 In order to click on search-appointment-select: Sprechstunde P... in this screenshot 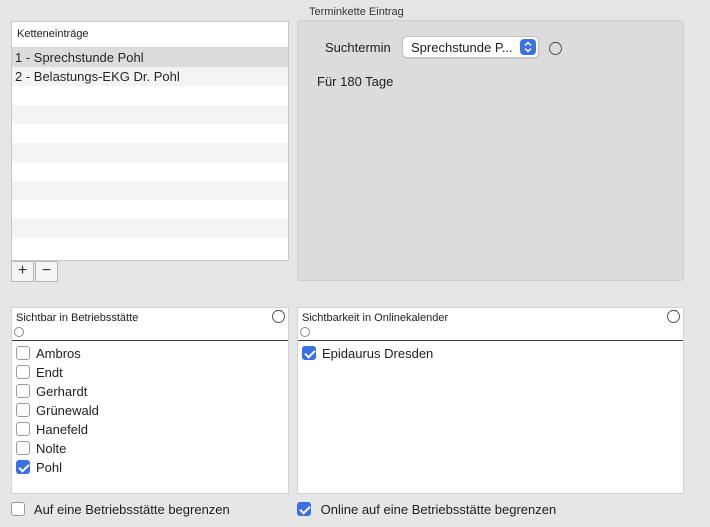, I will do `click(470, 47)`.